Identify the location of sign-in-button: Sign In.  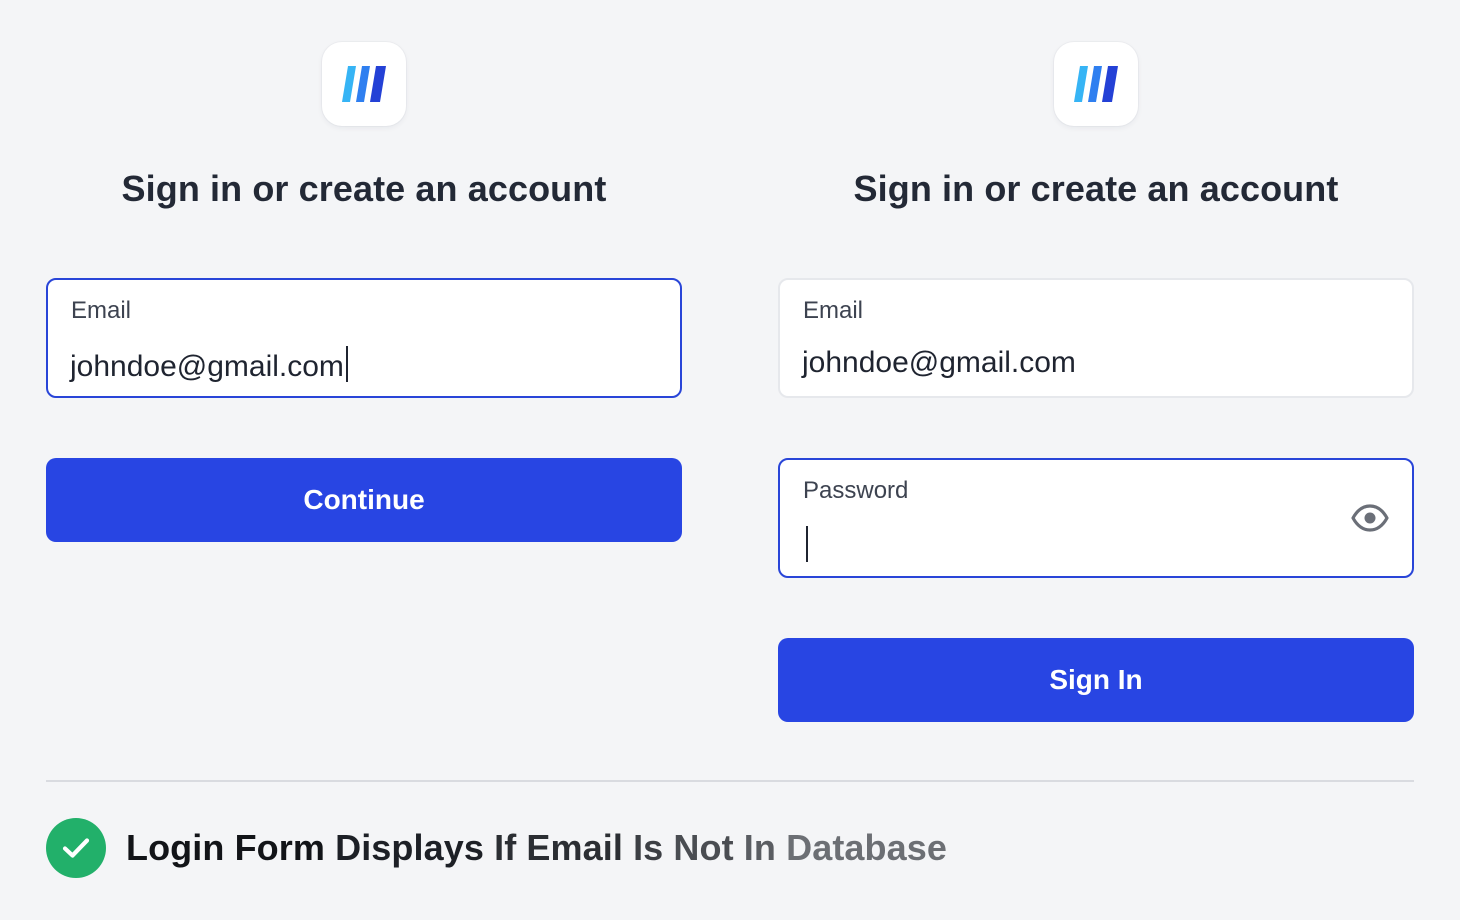
(1096, 680).